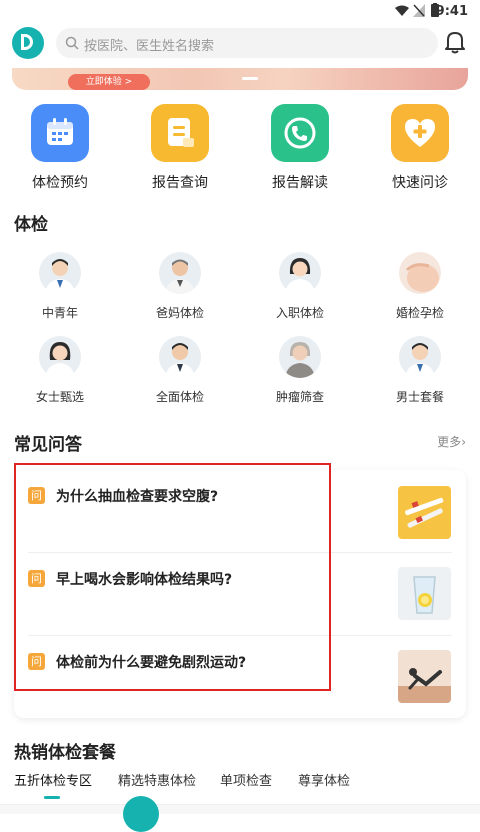 Image resolution: width=480 pixels, height=832 pixels. I want to click on category-label: 男士套餐, so click(419, 397).